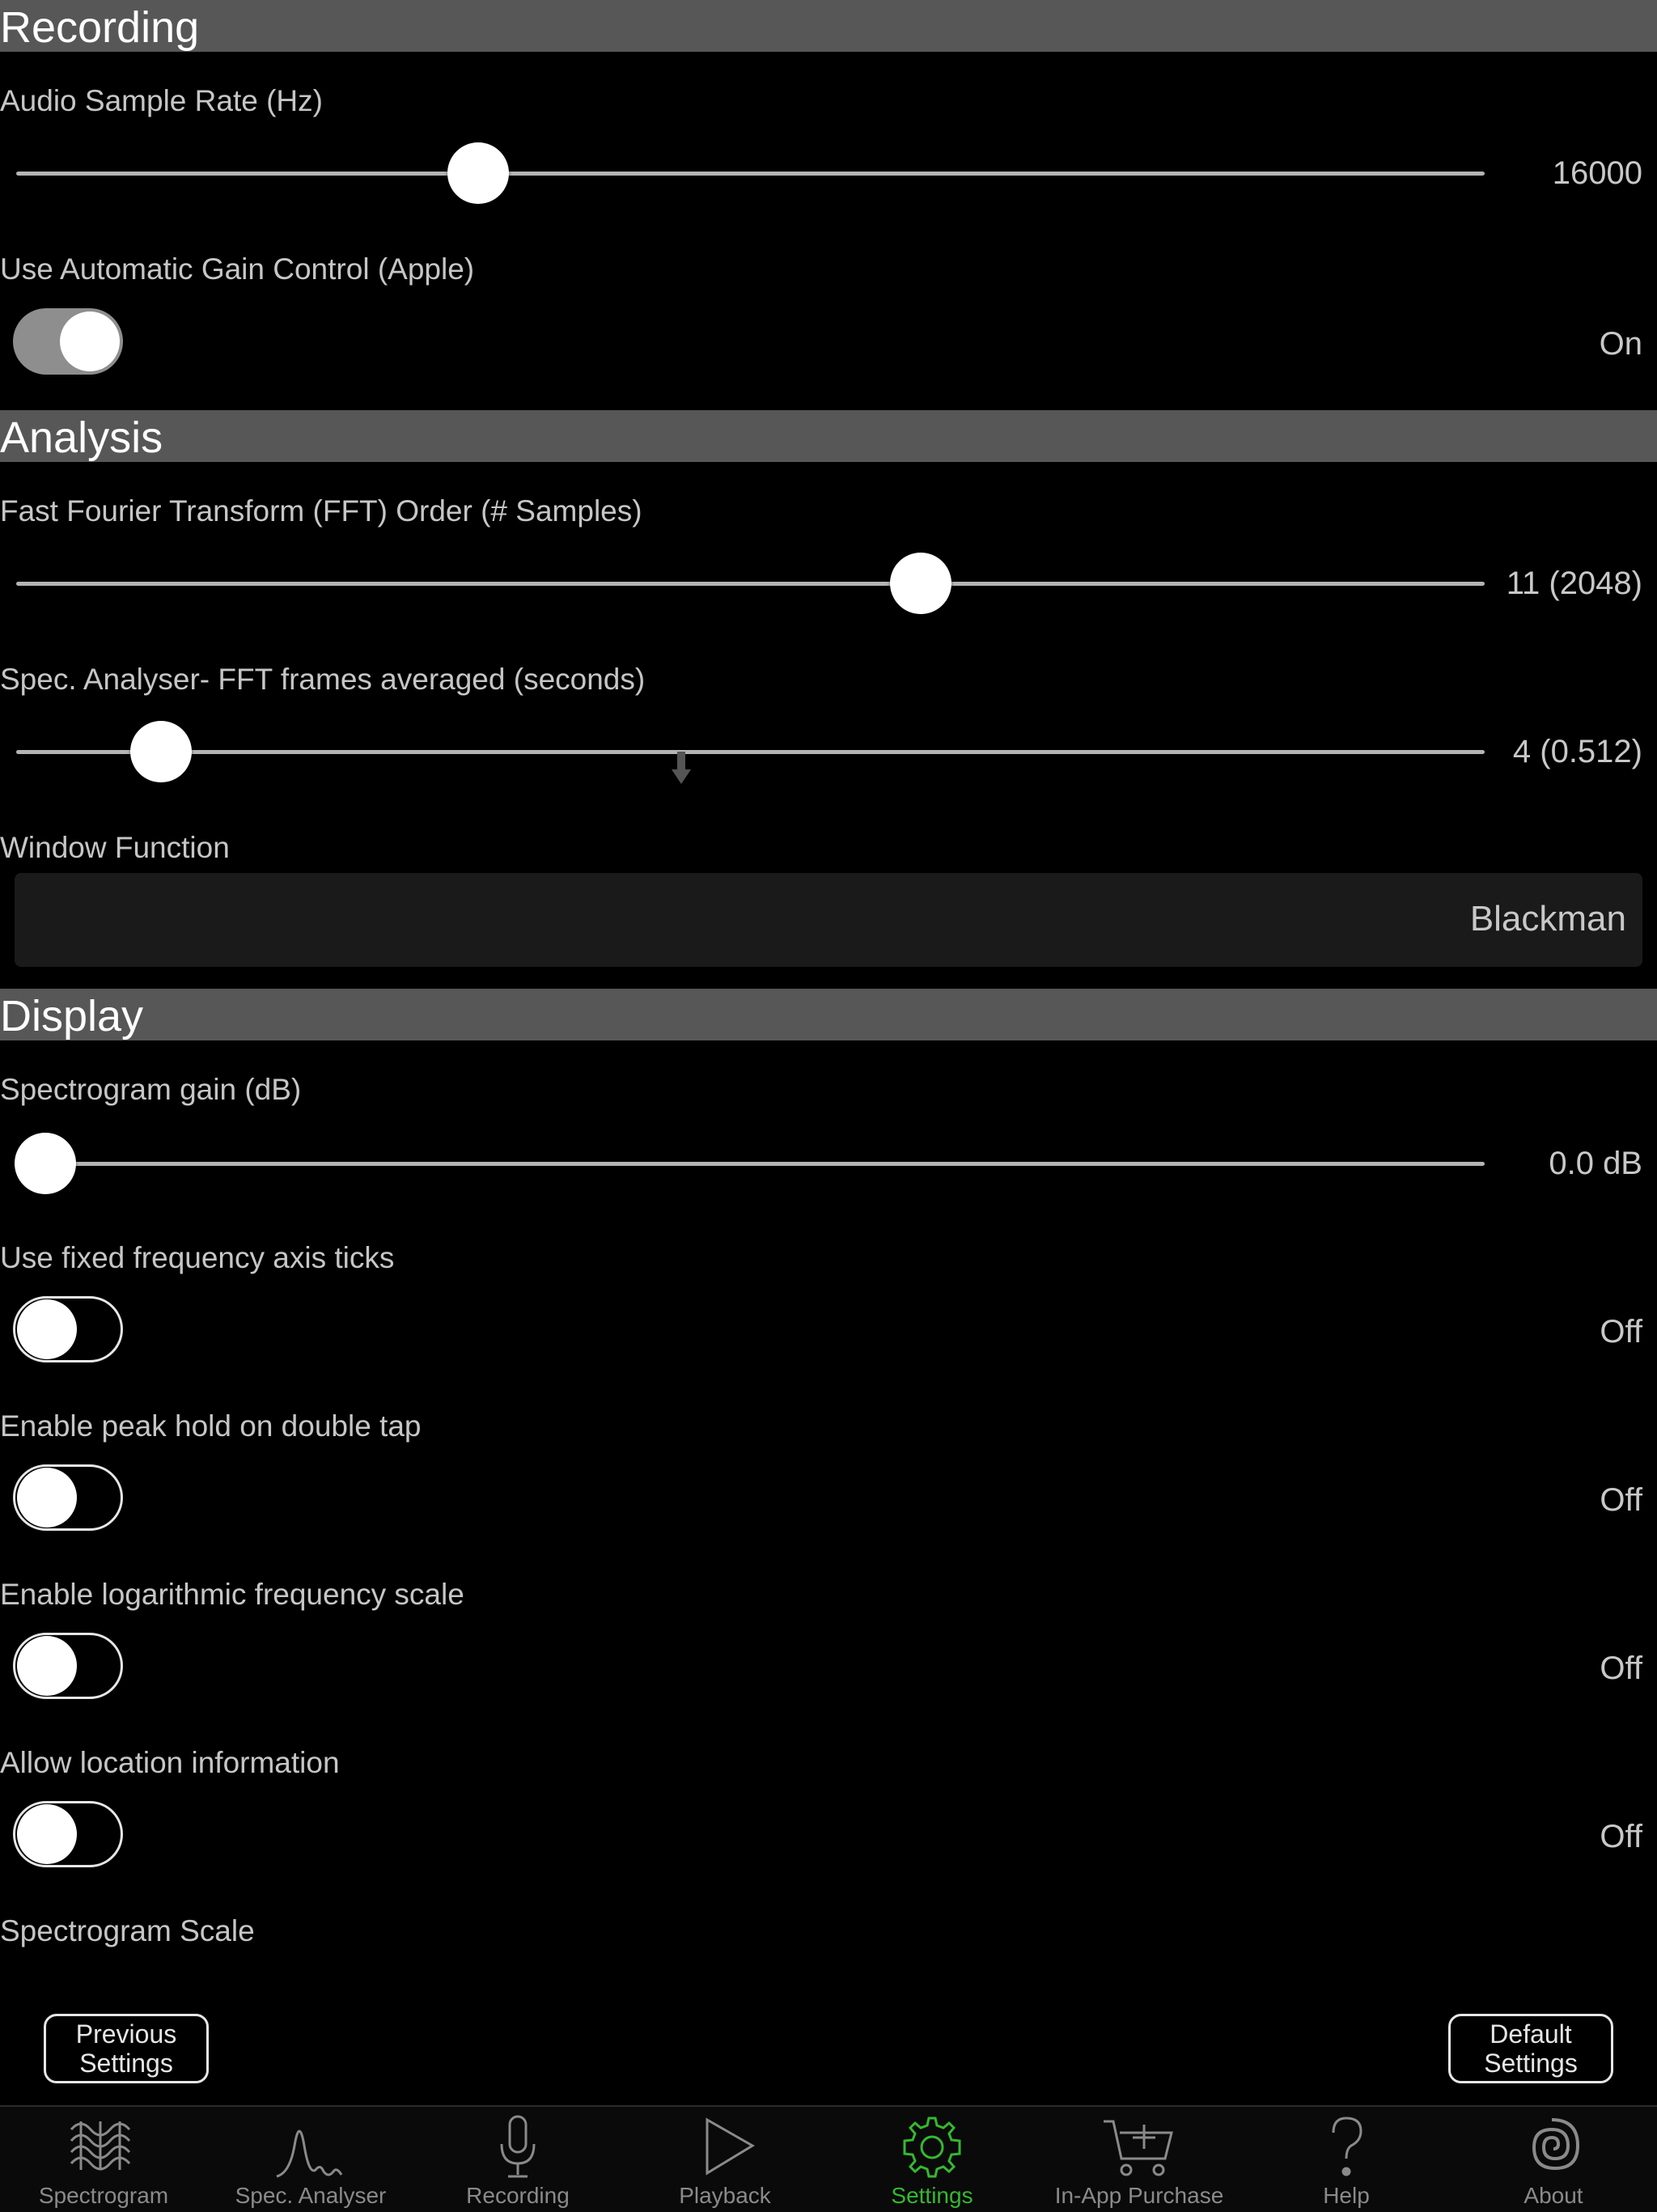 The image size is (1657, 2212). I want to click on spectrogram-gain-label: Spectrogram gain (dB), so click(151, 1089).